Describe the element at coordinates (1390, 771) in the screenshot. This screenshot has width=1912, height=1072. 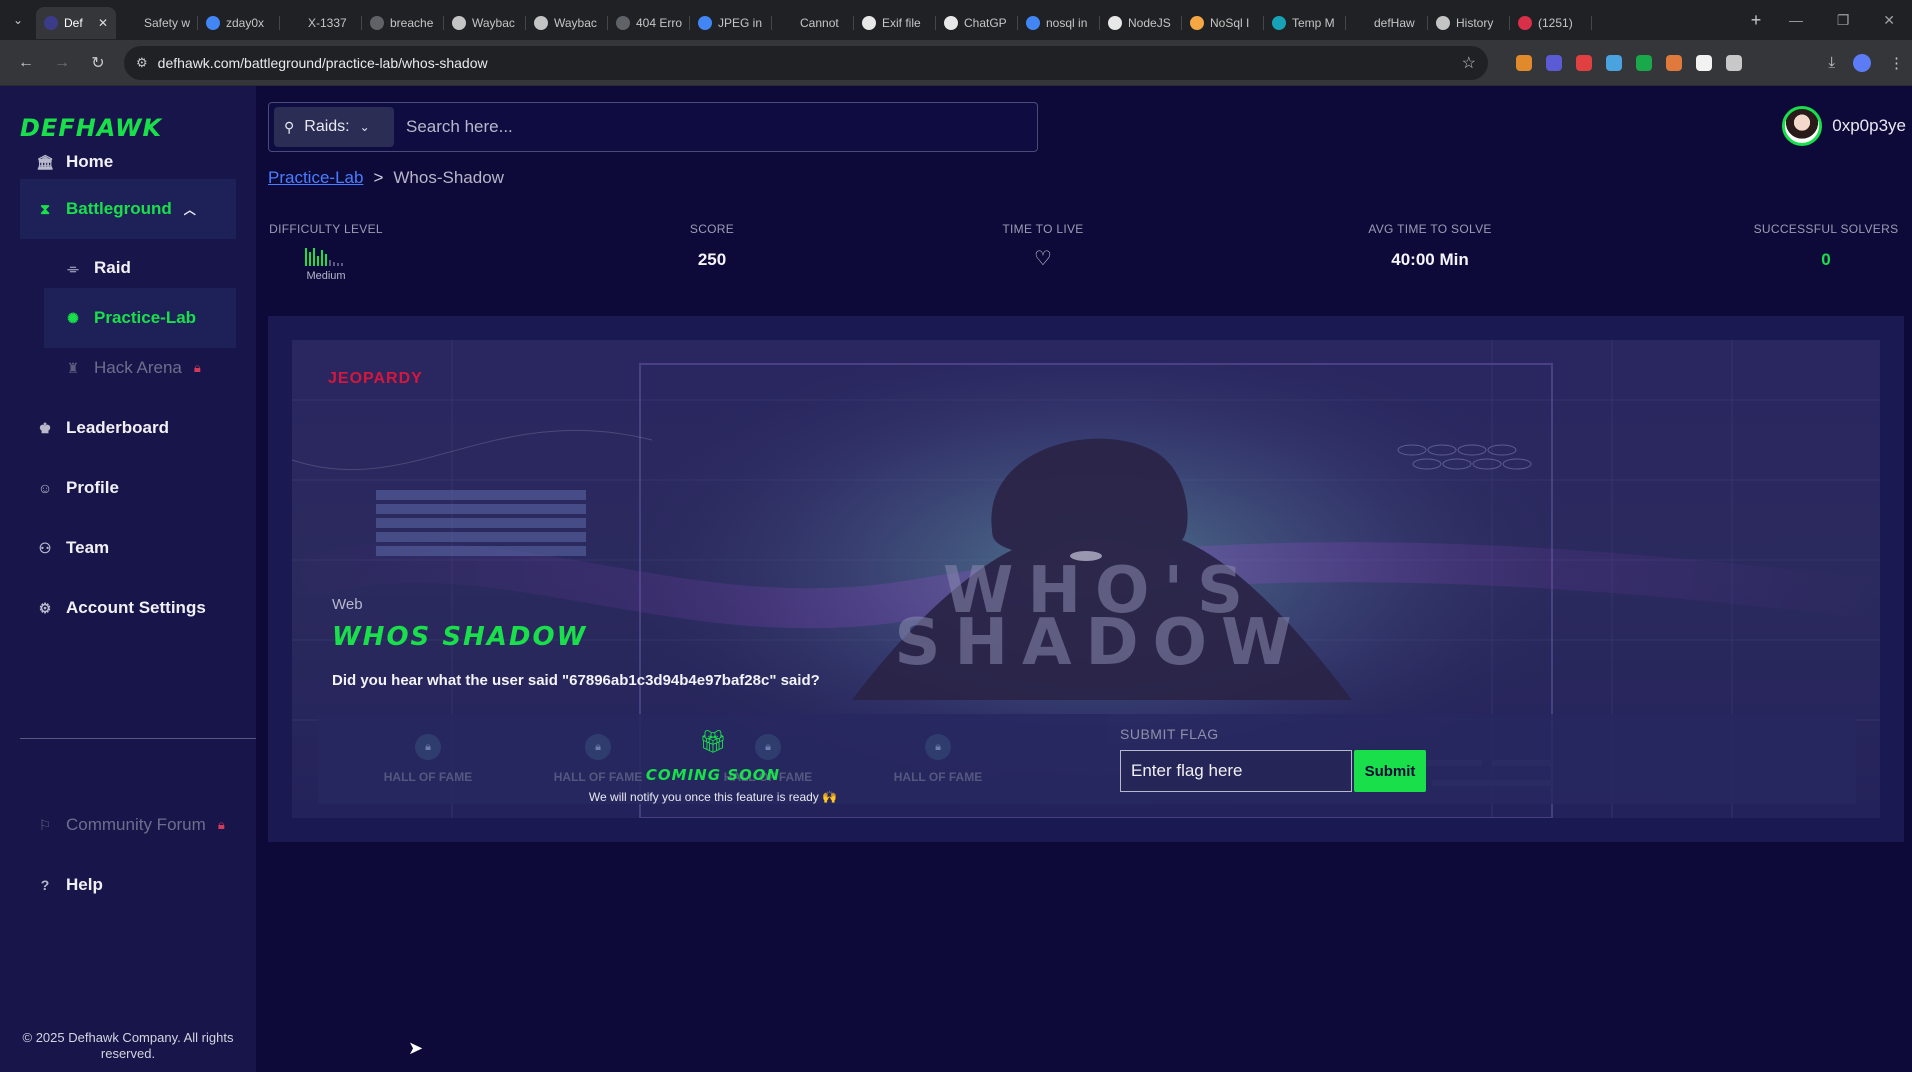
I see `submit-flag-button: Submit` at that location.